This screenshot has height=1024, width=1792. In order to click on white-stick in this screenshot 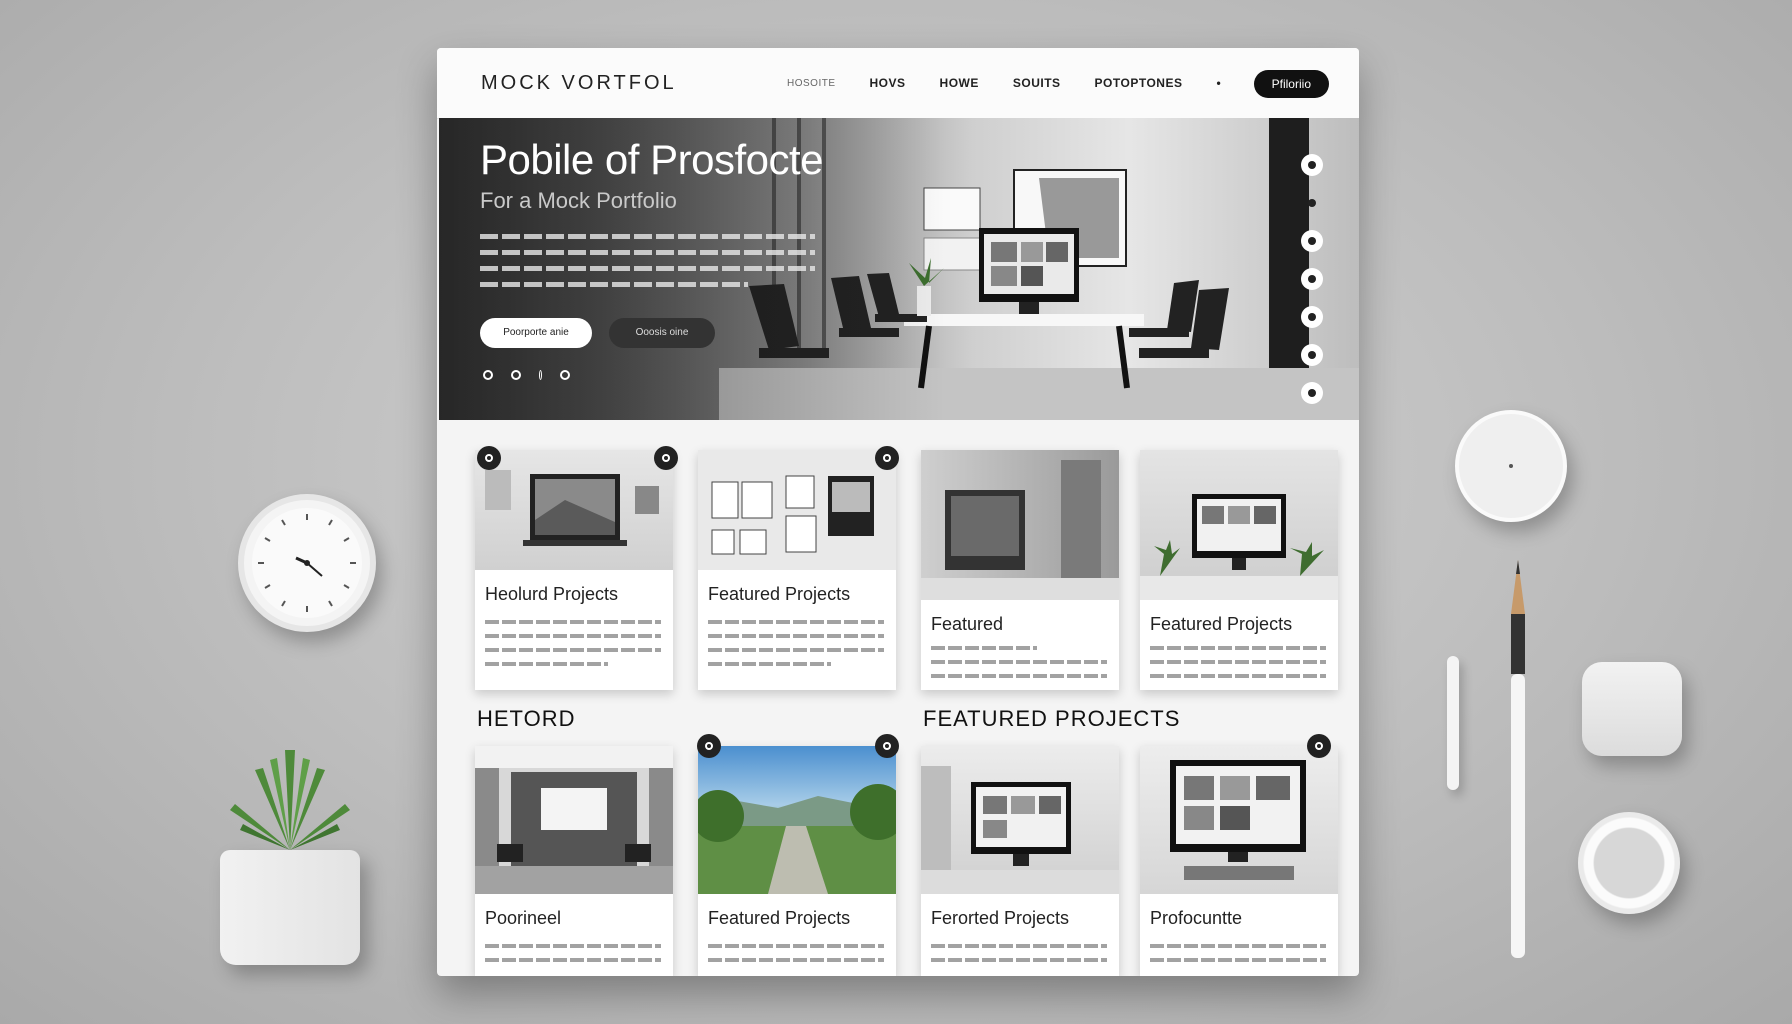, I will do `click(1453, 723)`.